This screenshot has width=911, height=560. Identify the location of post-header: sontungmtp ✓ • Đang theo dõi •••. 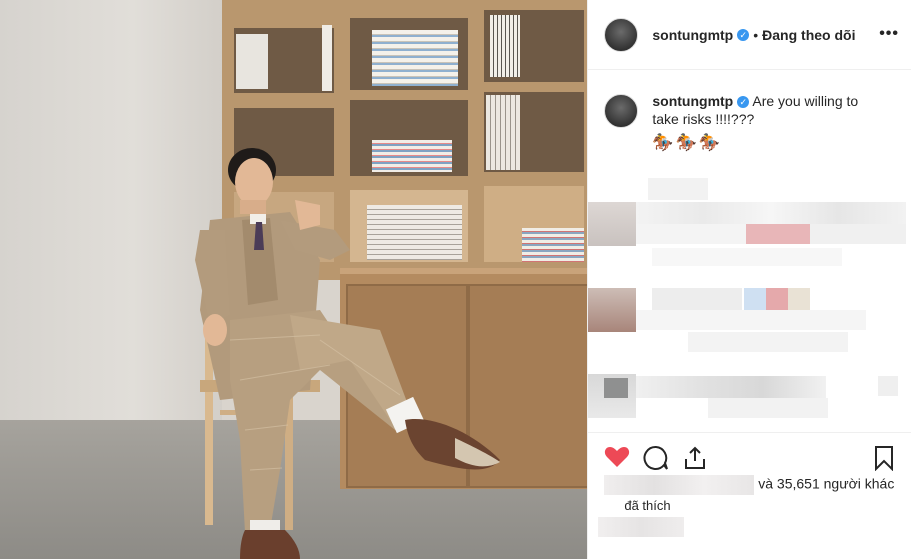
(749, 35).